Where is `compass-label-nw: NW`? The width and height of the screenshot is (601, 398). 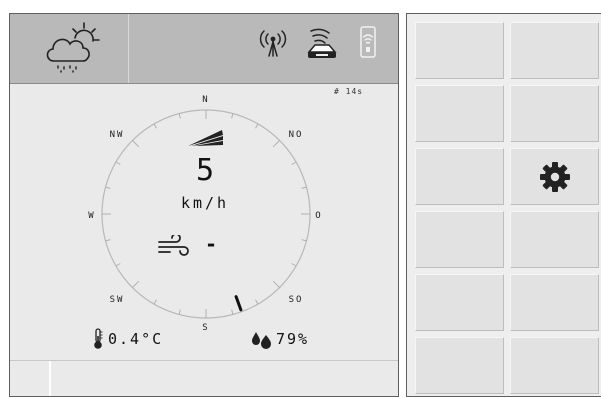 compass-label-nw: NW is located at coordinates (117, 135).